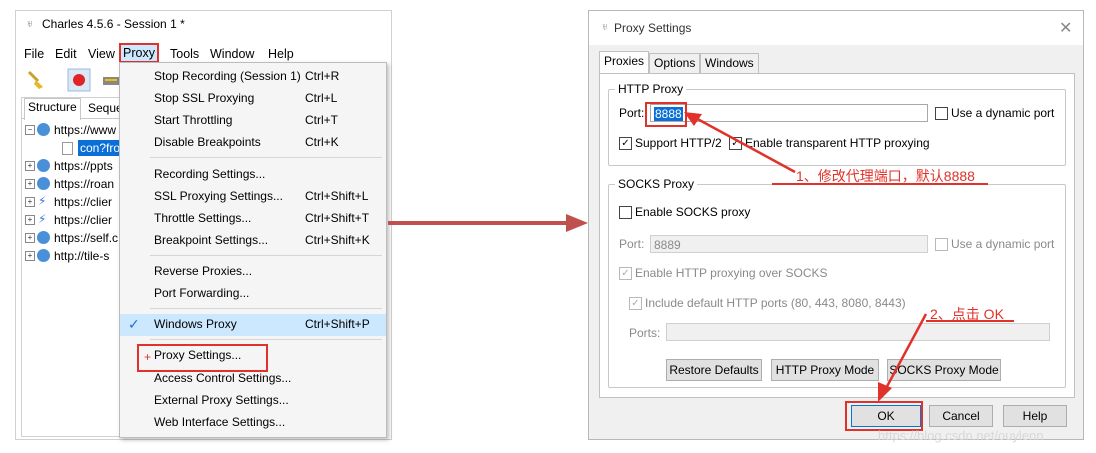 The width and height of the screenshot is (1096, 453). Describe the element at coordinates (207, 142) in the screenshot. I see `menu-item-label: Disable Breakpoints` at that location.